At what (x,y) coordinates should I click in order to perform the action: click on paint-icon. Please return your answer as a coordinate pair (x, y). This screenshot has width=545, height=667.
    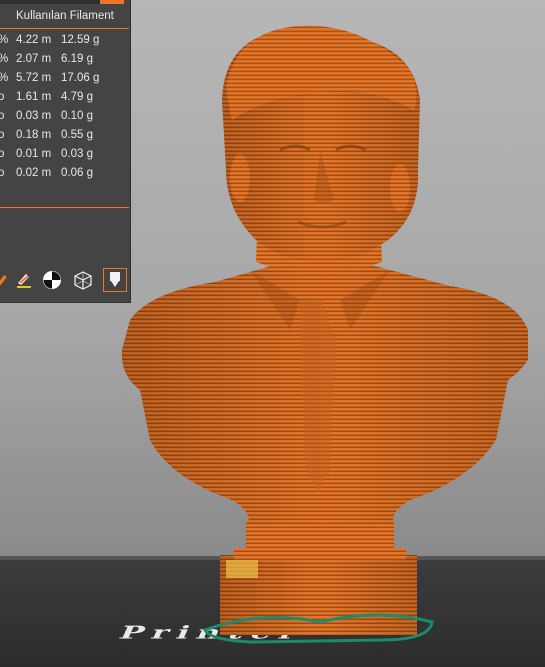
    Looking at the image, I should click on (24, 280).